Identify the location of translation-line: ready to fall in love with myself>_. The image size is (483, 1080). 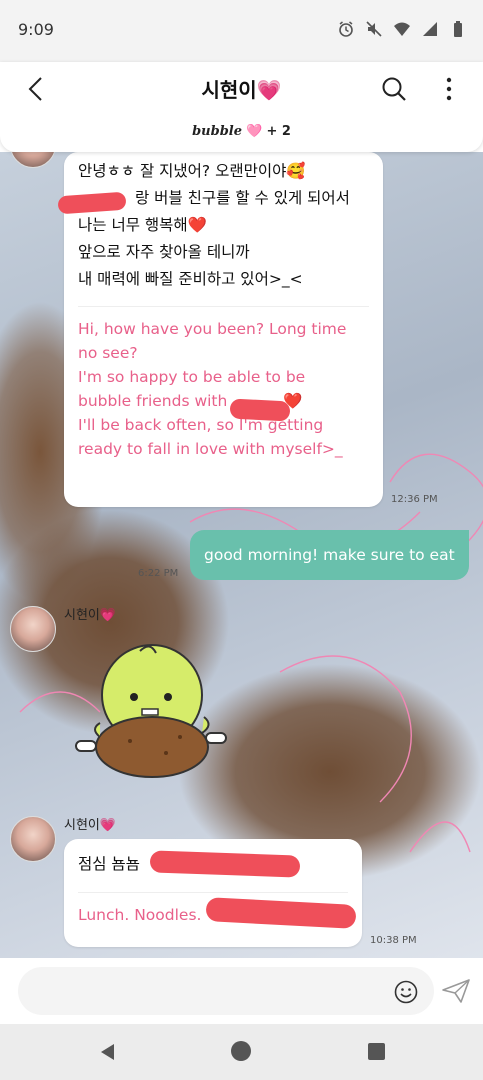
(210, 449).